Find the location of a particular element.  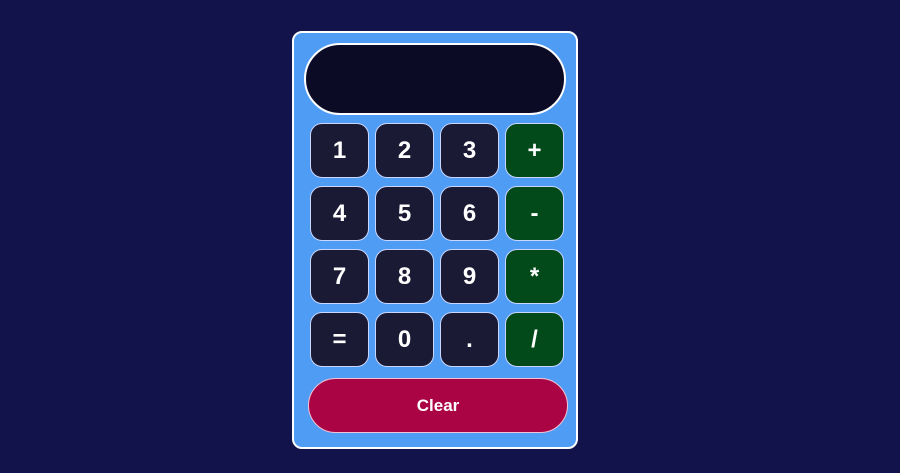

clear-button: Clear is located at coordinates (438, 405).